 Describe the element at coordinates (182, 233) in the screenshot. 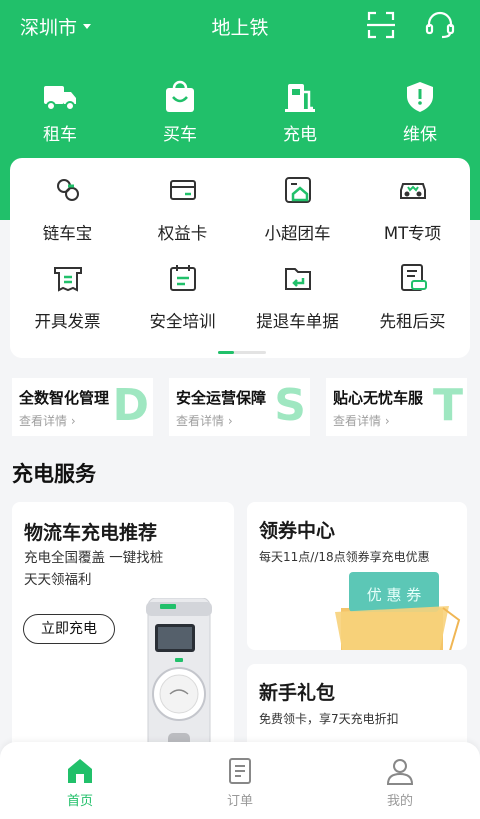

I see `grid-item-label: 权益卡` at that location.